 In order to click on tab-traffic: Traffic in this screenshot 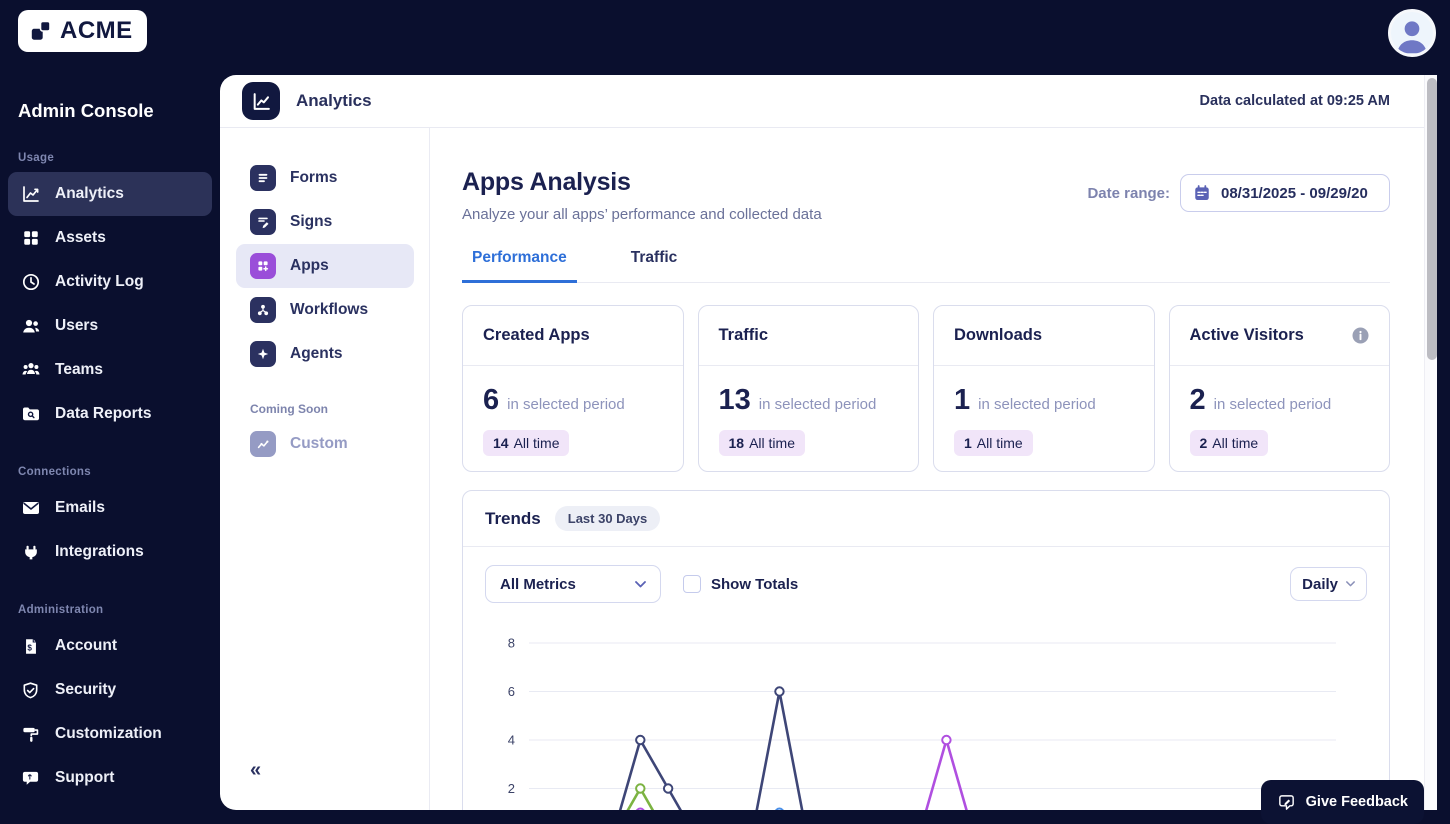, I will do `click(654, 265)`.